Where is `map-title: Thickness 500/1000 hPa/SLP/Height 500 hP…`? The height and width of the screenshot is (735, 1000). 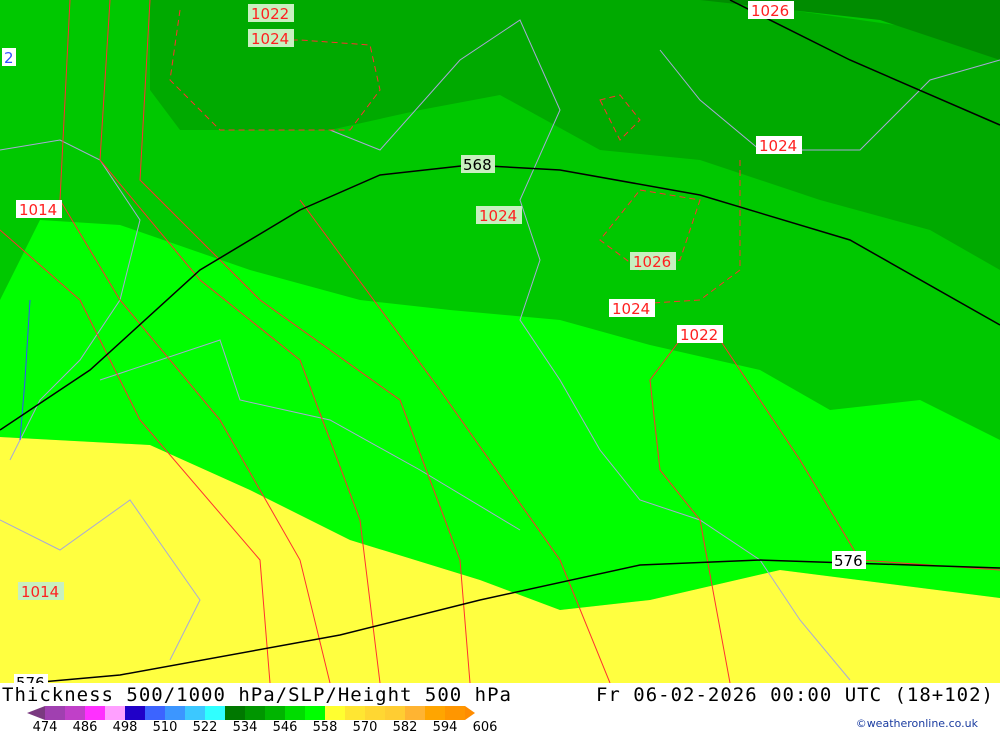 map-title: Thickness 500/1000 hPa/SLP/Height 500 hP… is located at coordinates (257, 695).